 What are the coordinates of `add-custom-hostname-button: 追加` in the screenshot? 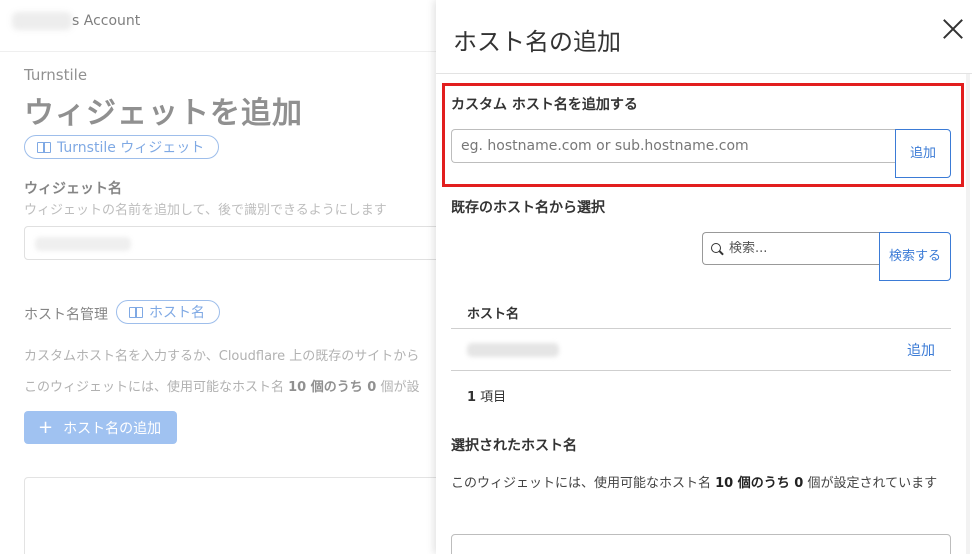 It's located at (923, 153).